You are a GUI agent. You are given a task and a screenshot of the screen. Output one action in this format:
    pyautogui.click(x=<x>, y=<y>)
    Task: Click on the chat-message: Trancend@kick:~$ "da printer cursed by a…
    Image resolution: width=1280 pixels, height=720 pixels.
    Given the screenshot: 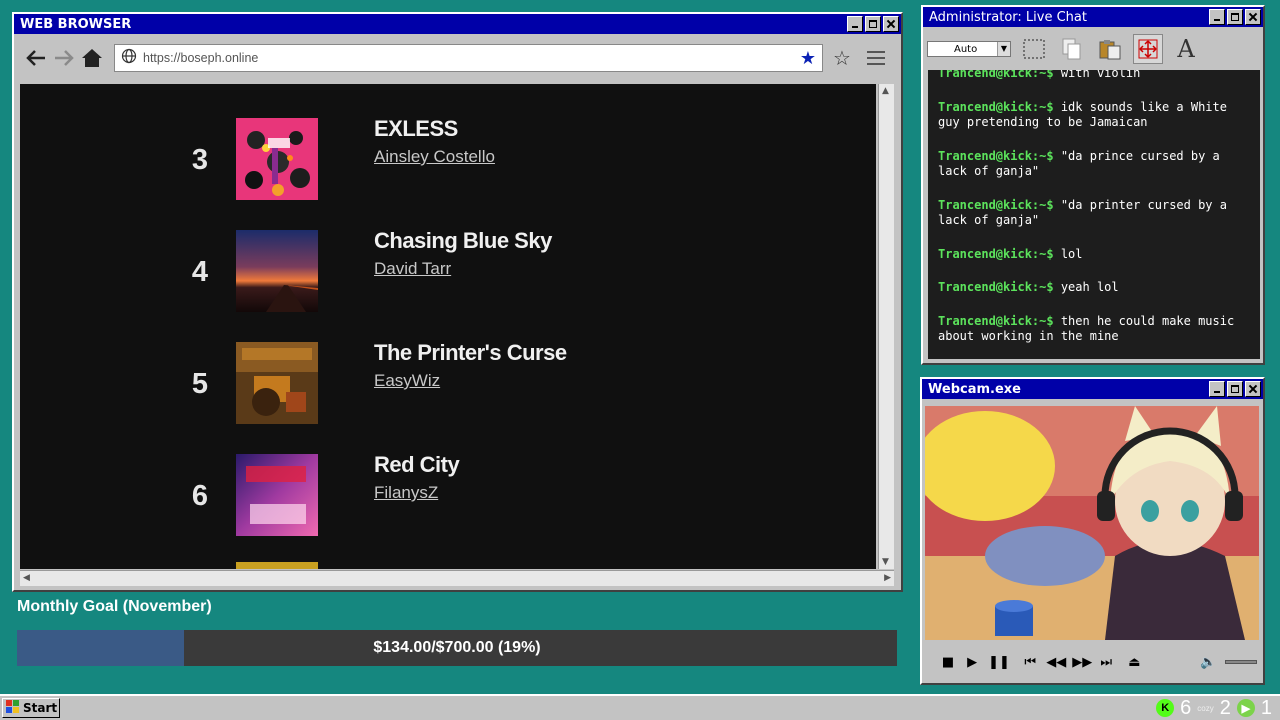 What is the action you would take?
    pyautogui.click(x=1096, y=213)
    